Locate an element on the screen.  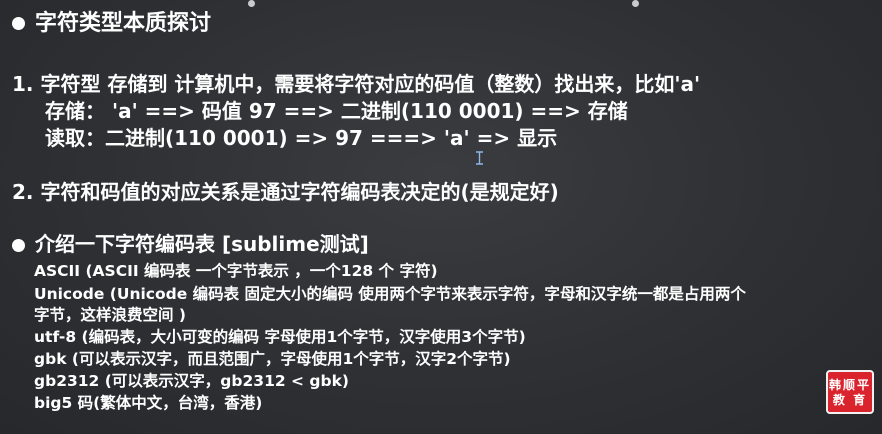
encoding-item-ascii: ASCII (ASCII 编码表 一个字节表示 ，一个128 个 字符) is located at coordinates (236, 271).